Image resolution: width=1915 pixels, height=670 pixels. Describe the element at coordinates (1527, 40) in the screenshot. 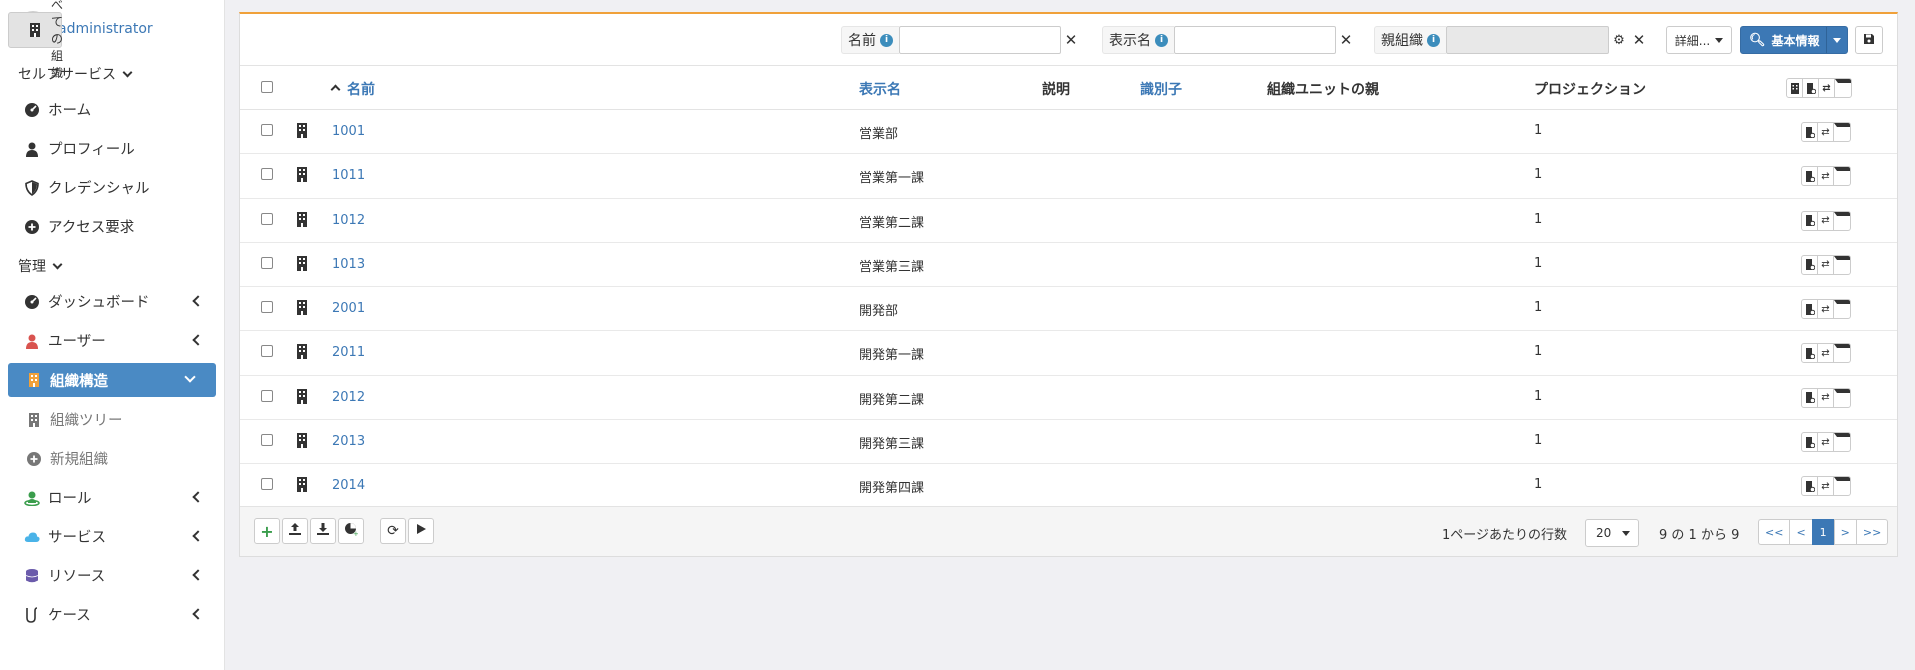

I see `parent-filter-input` at that location.